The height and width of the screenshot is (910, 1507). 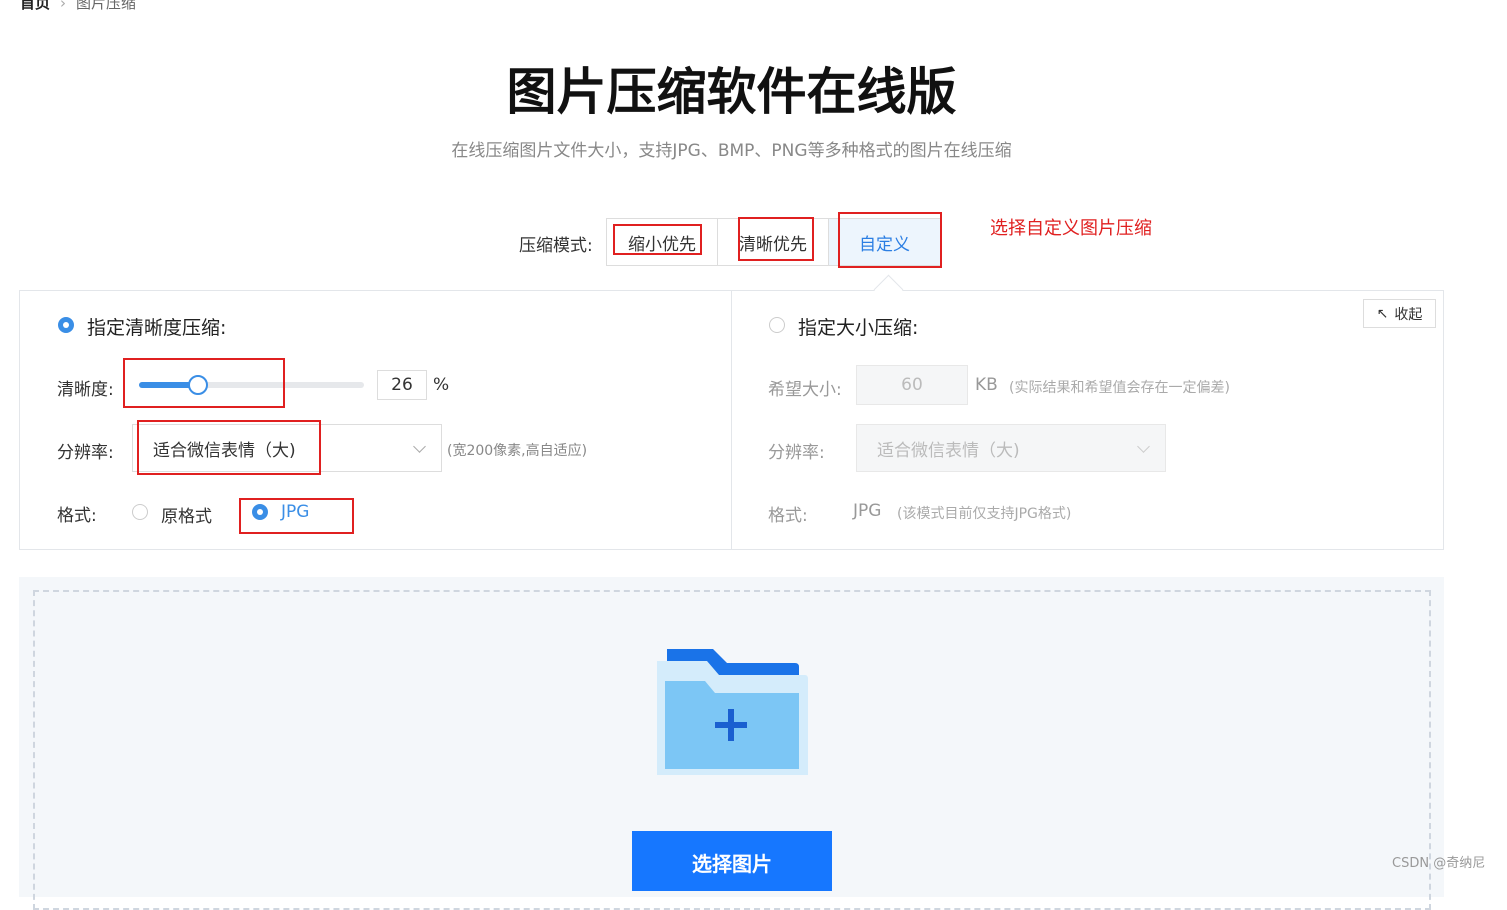 What do you see at coordinates (556, 246) in the screenshot?
I see `compression-mode-label: 压缩模式:` at bounding box center [556, 246].